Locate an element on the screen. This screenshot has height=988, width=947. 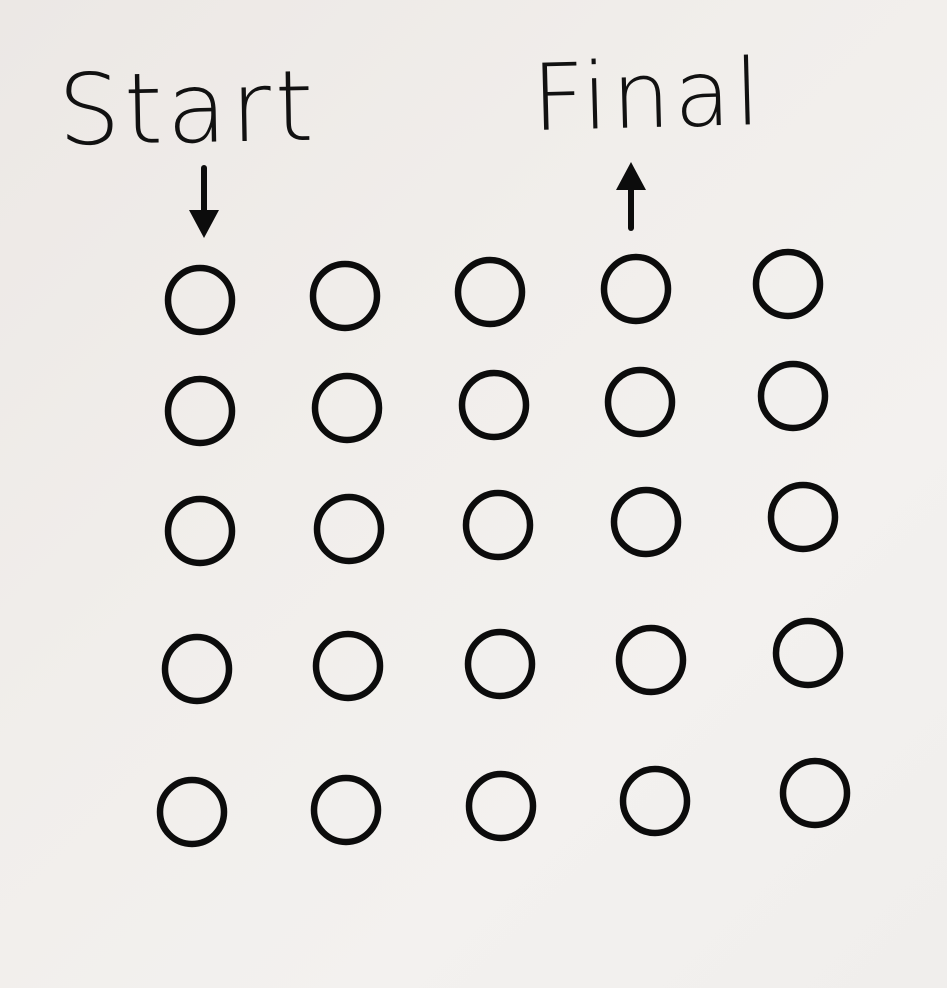
peg-circle-r5-c2 is located at coordinates (346, 810).